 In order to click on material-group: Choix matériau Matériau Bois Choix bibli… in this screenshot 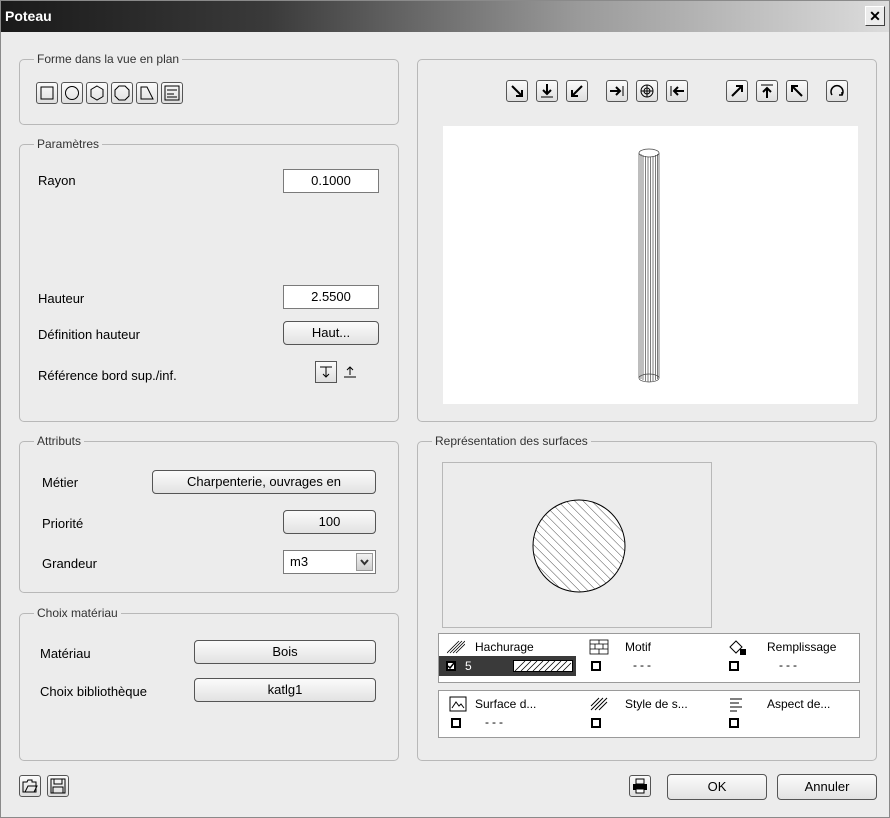, I will do `click(209, 683)`.